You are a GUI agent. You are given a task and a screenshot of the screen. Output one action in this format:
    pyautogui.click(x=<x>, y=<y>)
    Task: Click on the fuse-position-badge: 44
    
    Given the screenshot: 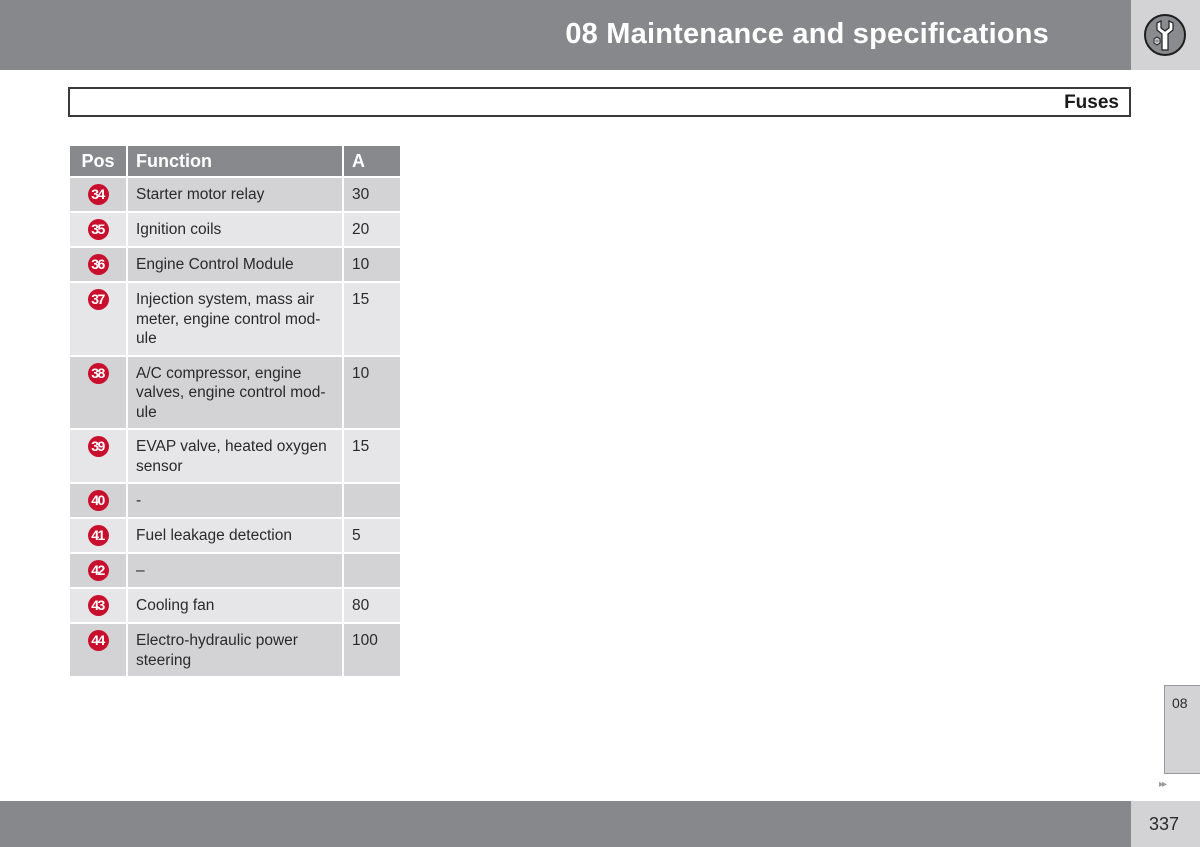 What is the action you would take?
    pyautogui.click(x=98, y=640)
    